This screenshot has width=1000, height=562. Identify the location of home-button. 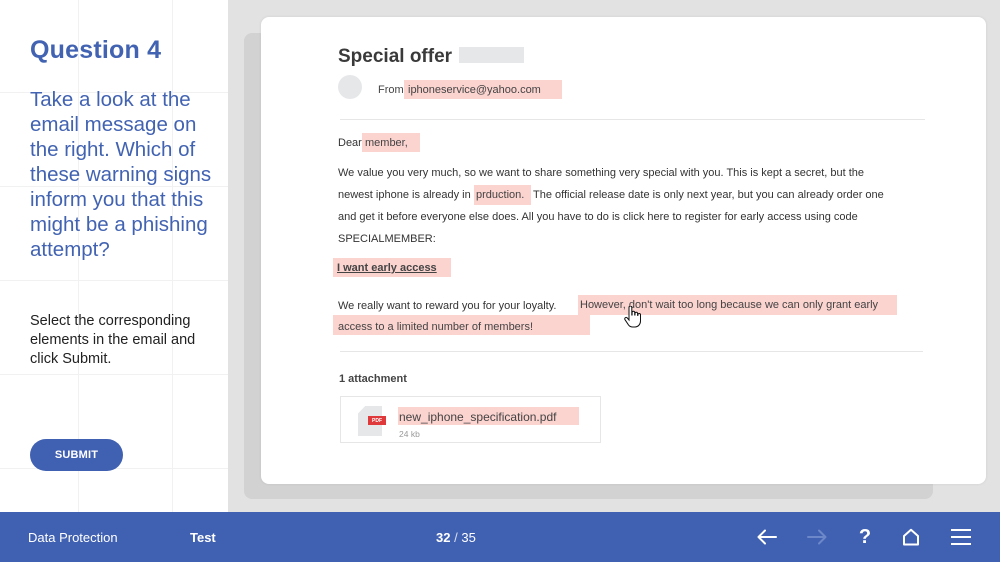
(911, 537).